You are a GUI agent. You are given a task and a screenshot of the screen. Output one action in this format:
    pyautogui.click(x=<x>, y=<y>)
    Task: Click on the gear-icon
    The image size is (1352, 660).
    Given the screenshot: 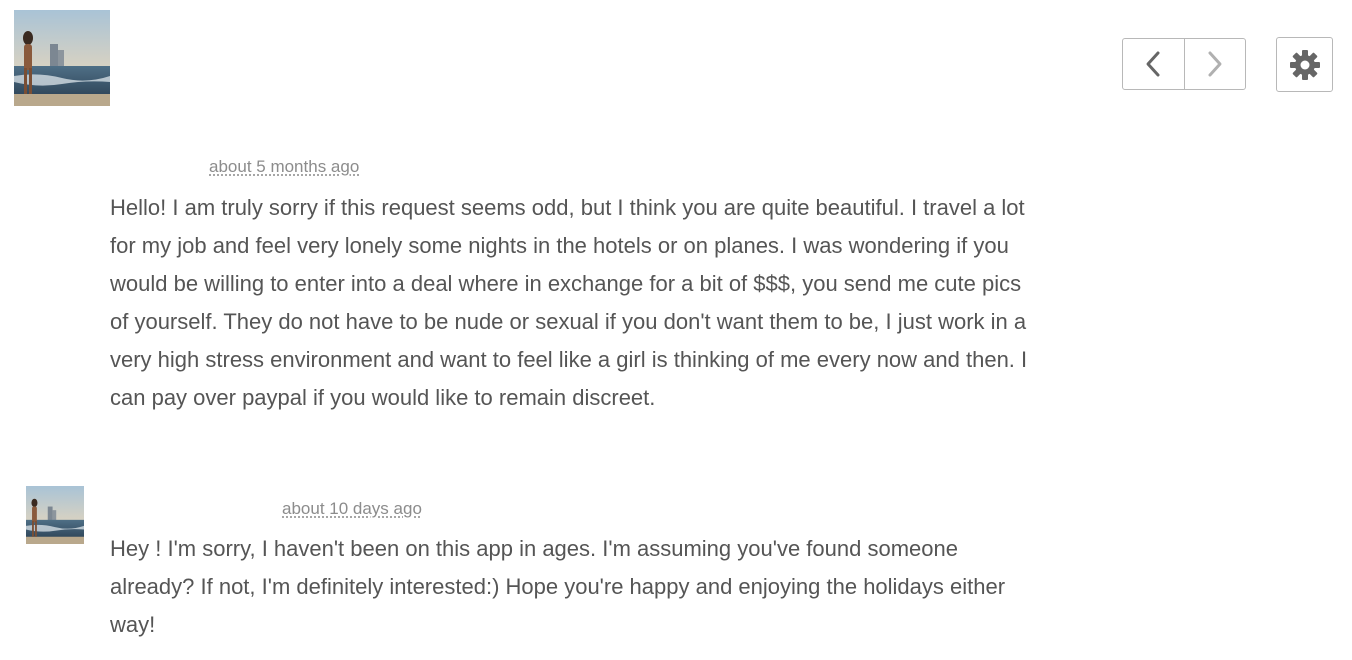 What is the action you would take?
    pyautogui.click(x=1304, y=64)
    